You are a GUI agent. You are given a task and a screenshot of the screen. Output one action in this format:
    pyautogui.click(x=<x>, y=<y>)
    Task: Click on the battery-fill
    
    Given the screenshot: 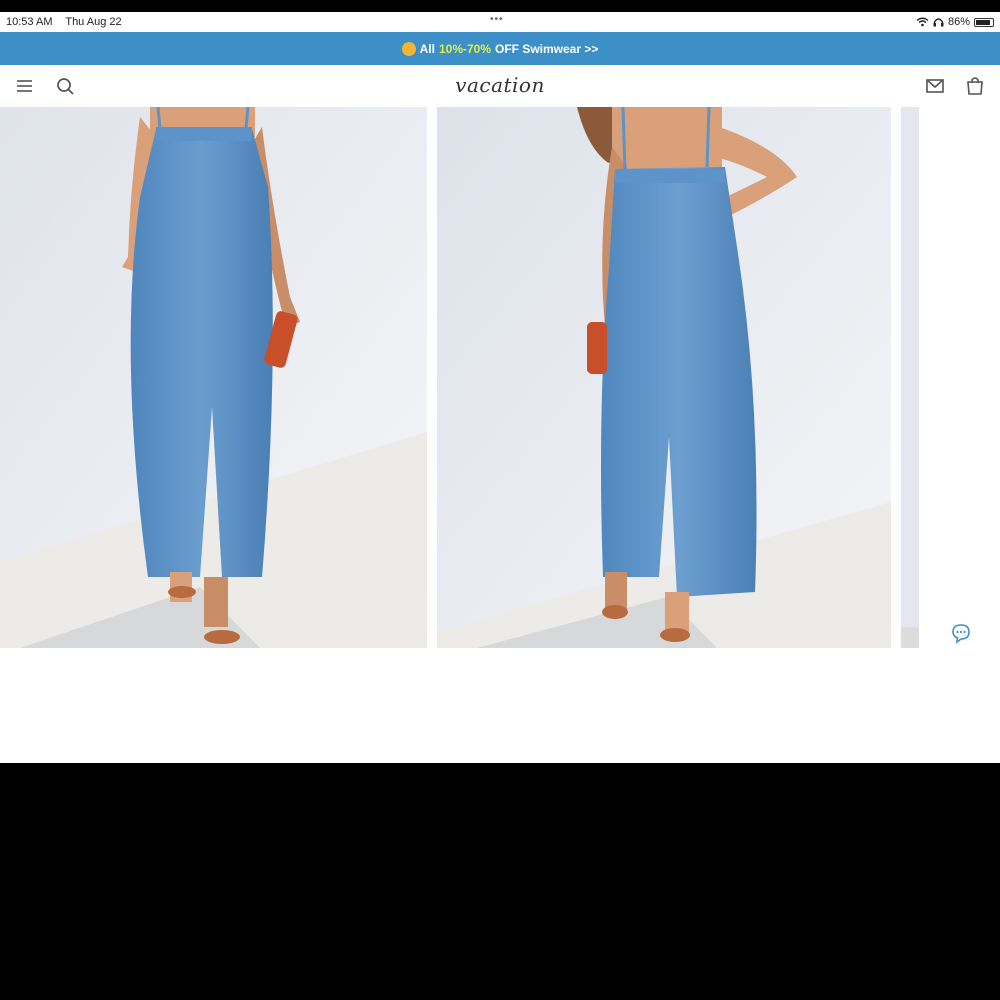 What is the action you would take?
    pyautogui.click(x=983, y=22)
    